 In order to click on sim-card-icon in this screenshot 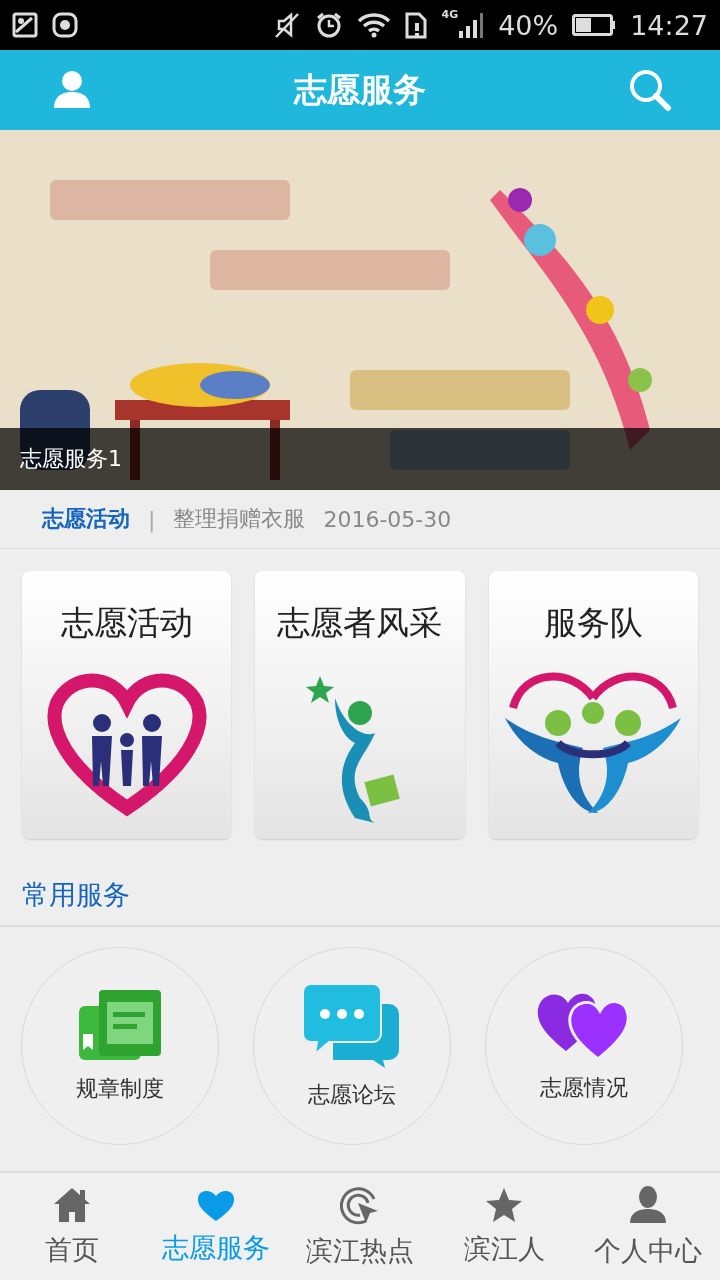, I will do `click(416, 25)`.